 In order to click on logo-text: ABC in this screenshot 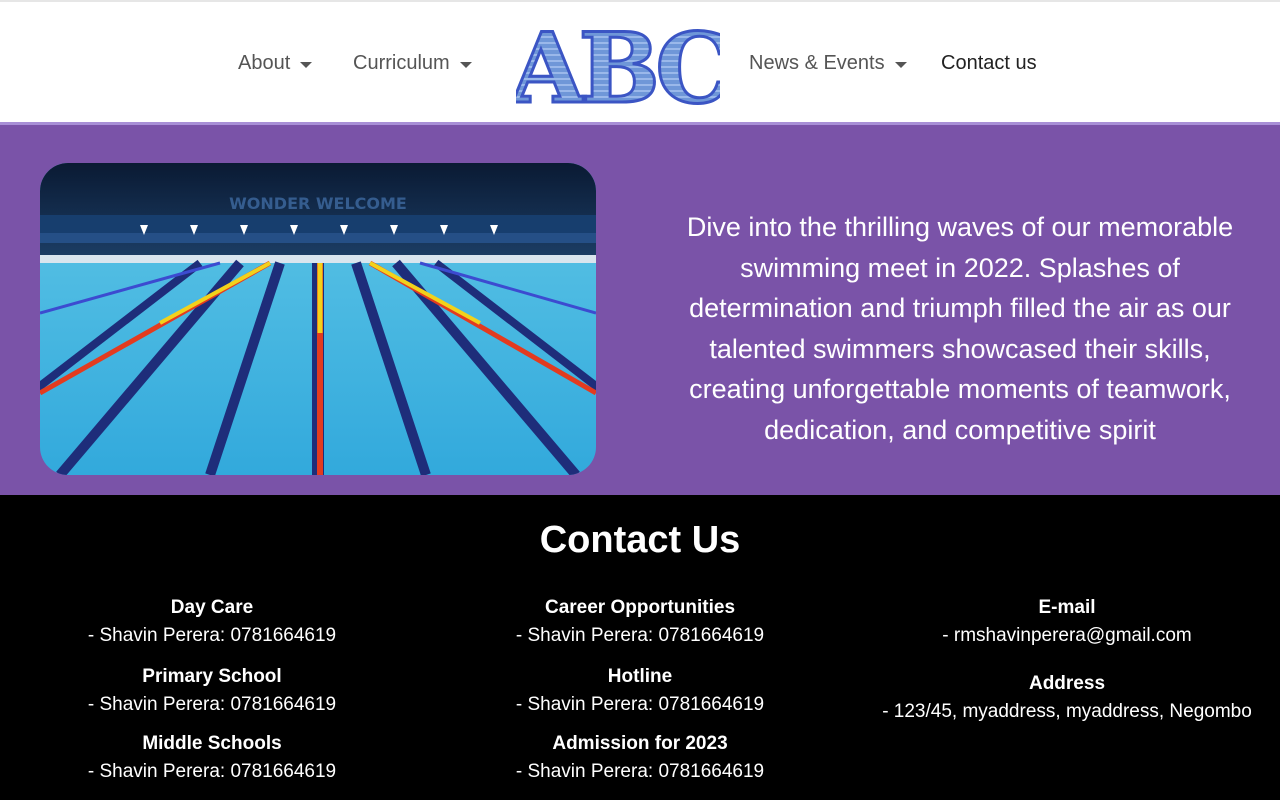, I will do `click(618, 63)`.